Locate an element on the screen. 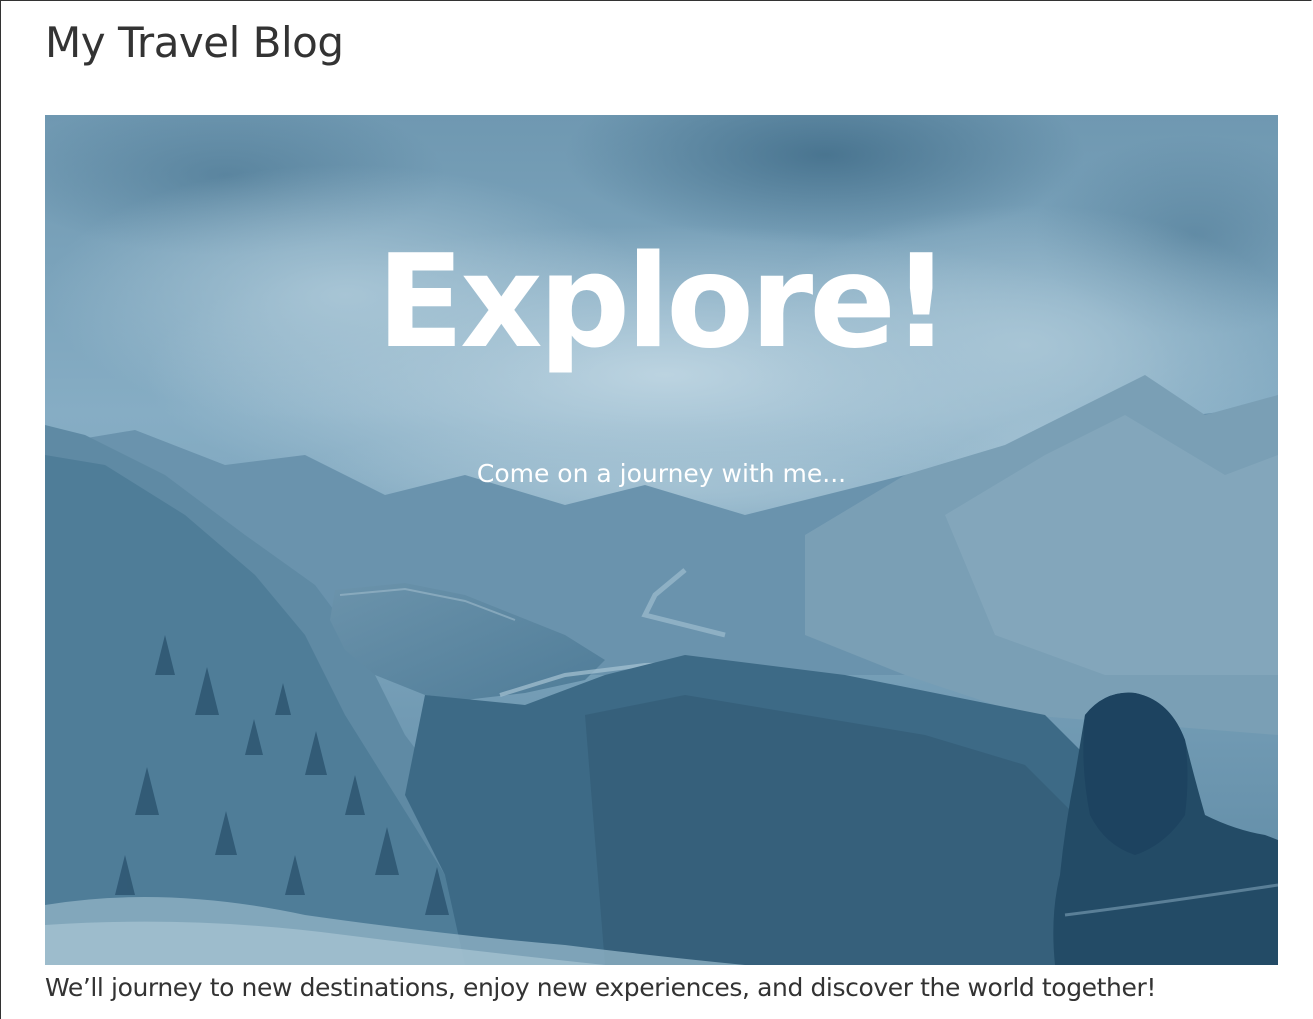 The image size is (1313, 1019). hero-heading: Explore! is located at coordinates (663, 302).